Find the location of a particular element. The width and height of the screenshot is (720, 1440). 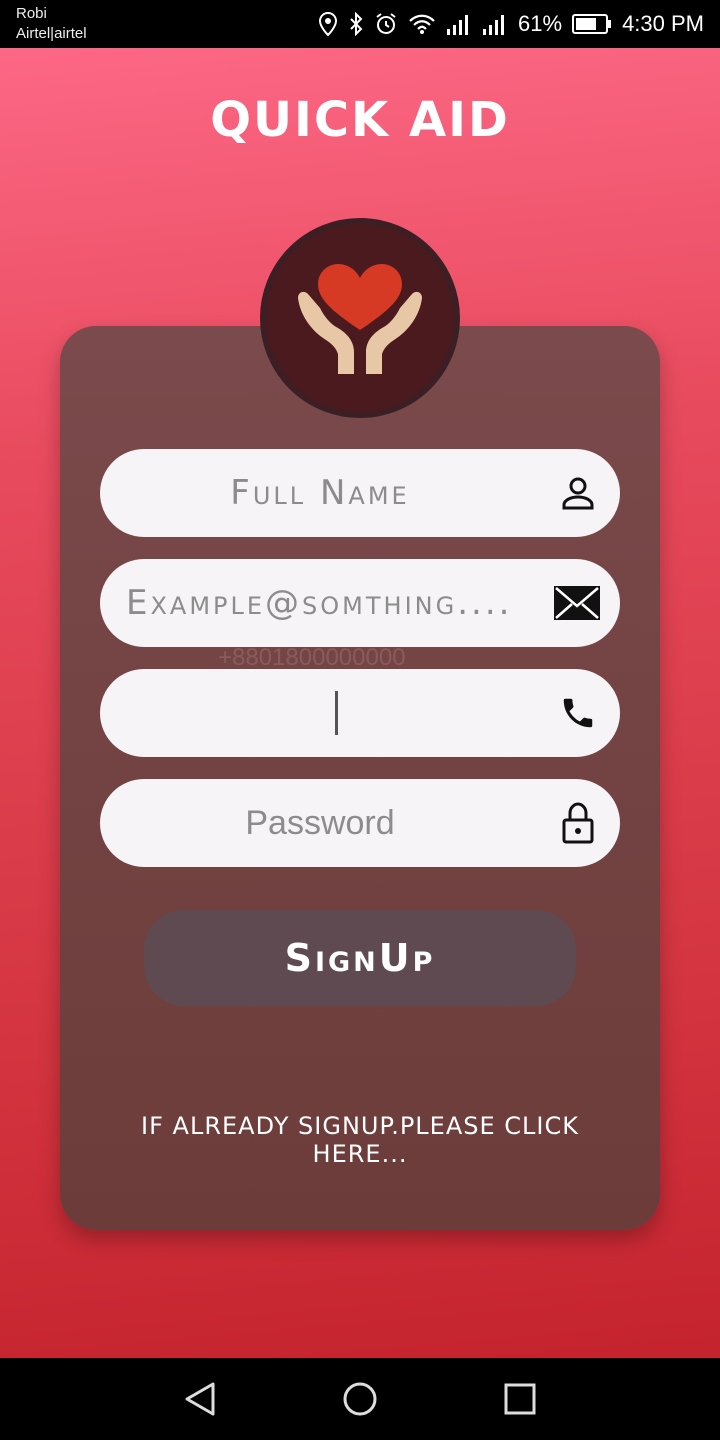

clock: 4:30 PM is located at coordinates (663, 23).